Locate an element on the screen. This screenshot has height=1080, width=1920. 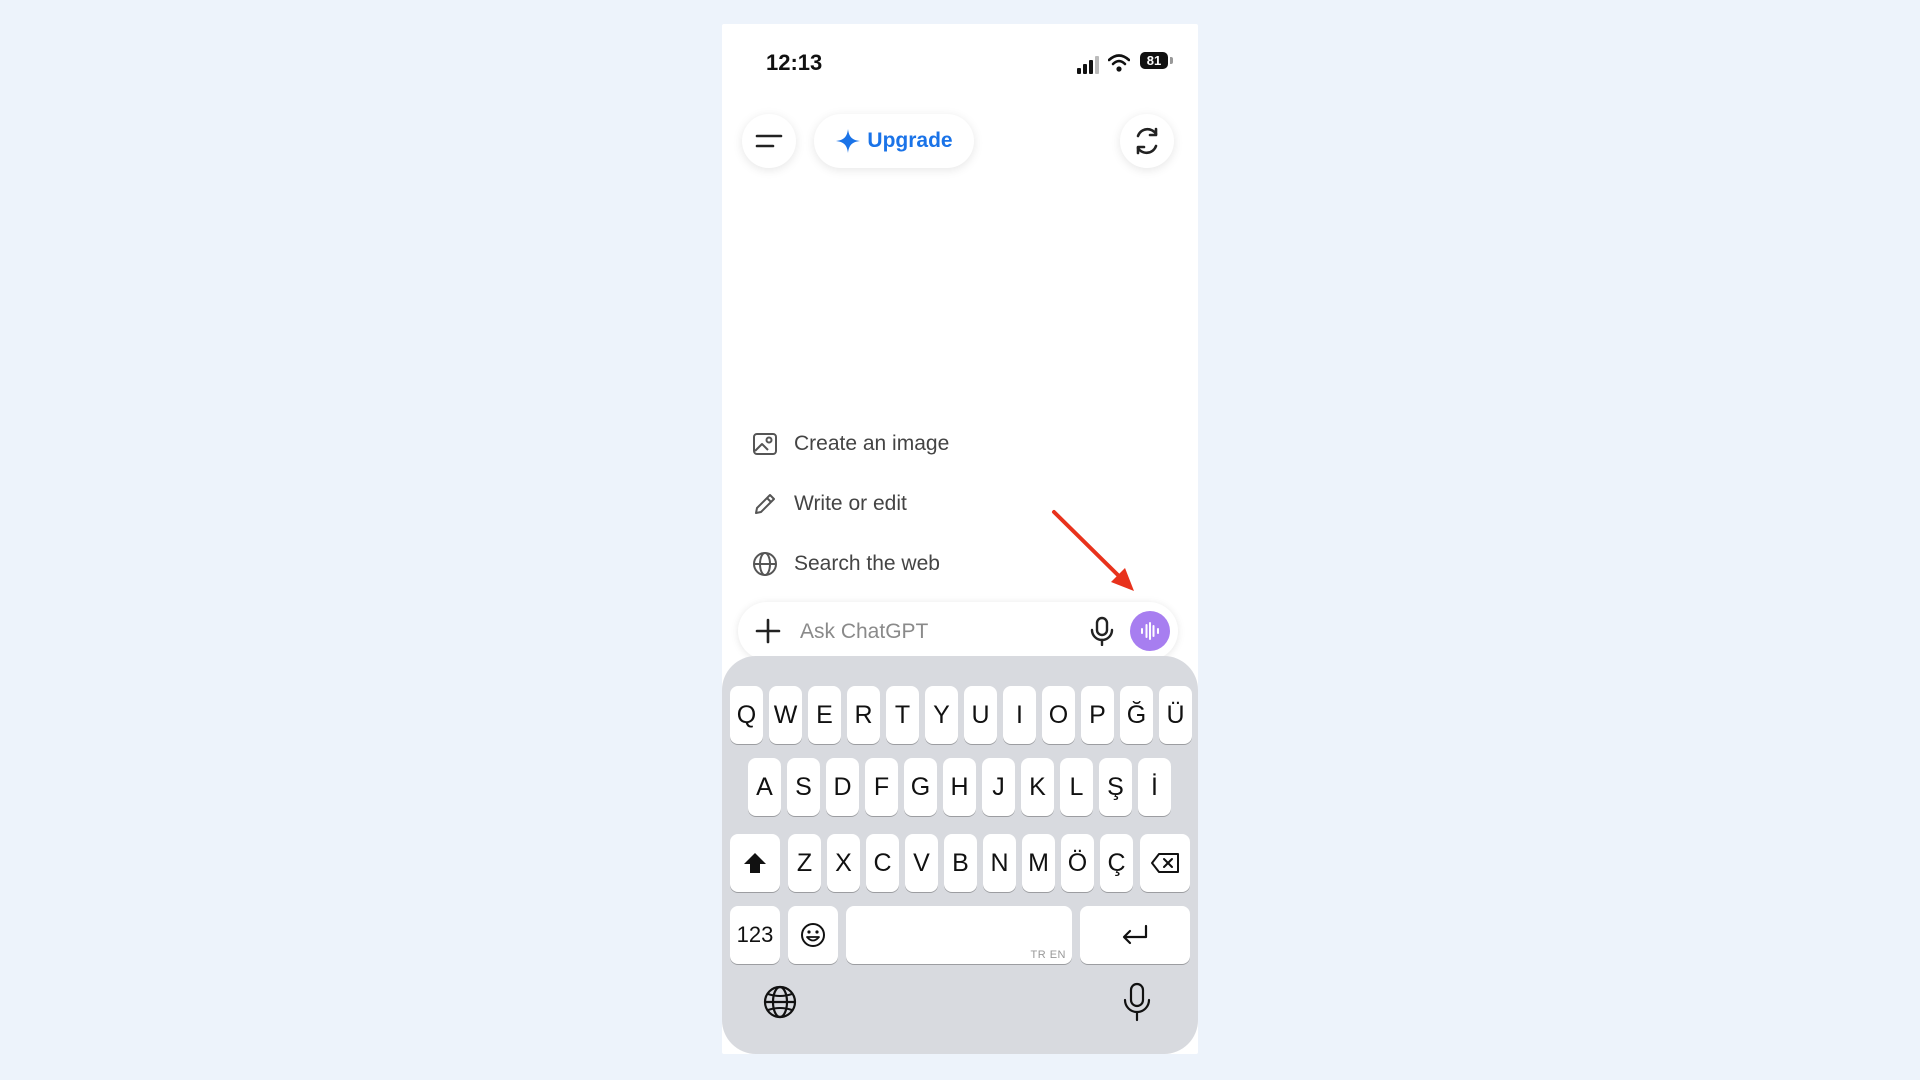
composer-bar is located at coordinates (958, 631).